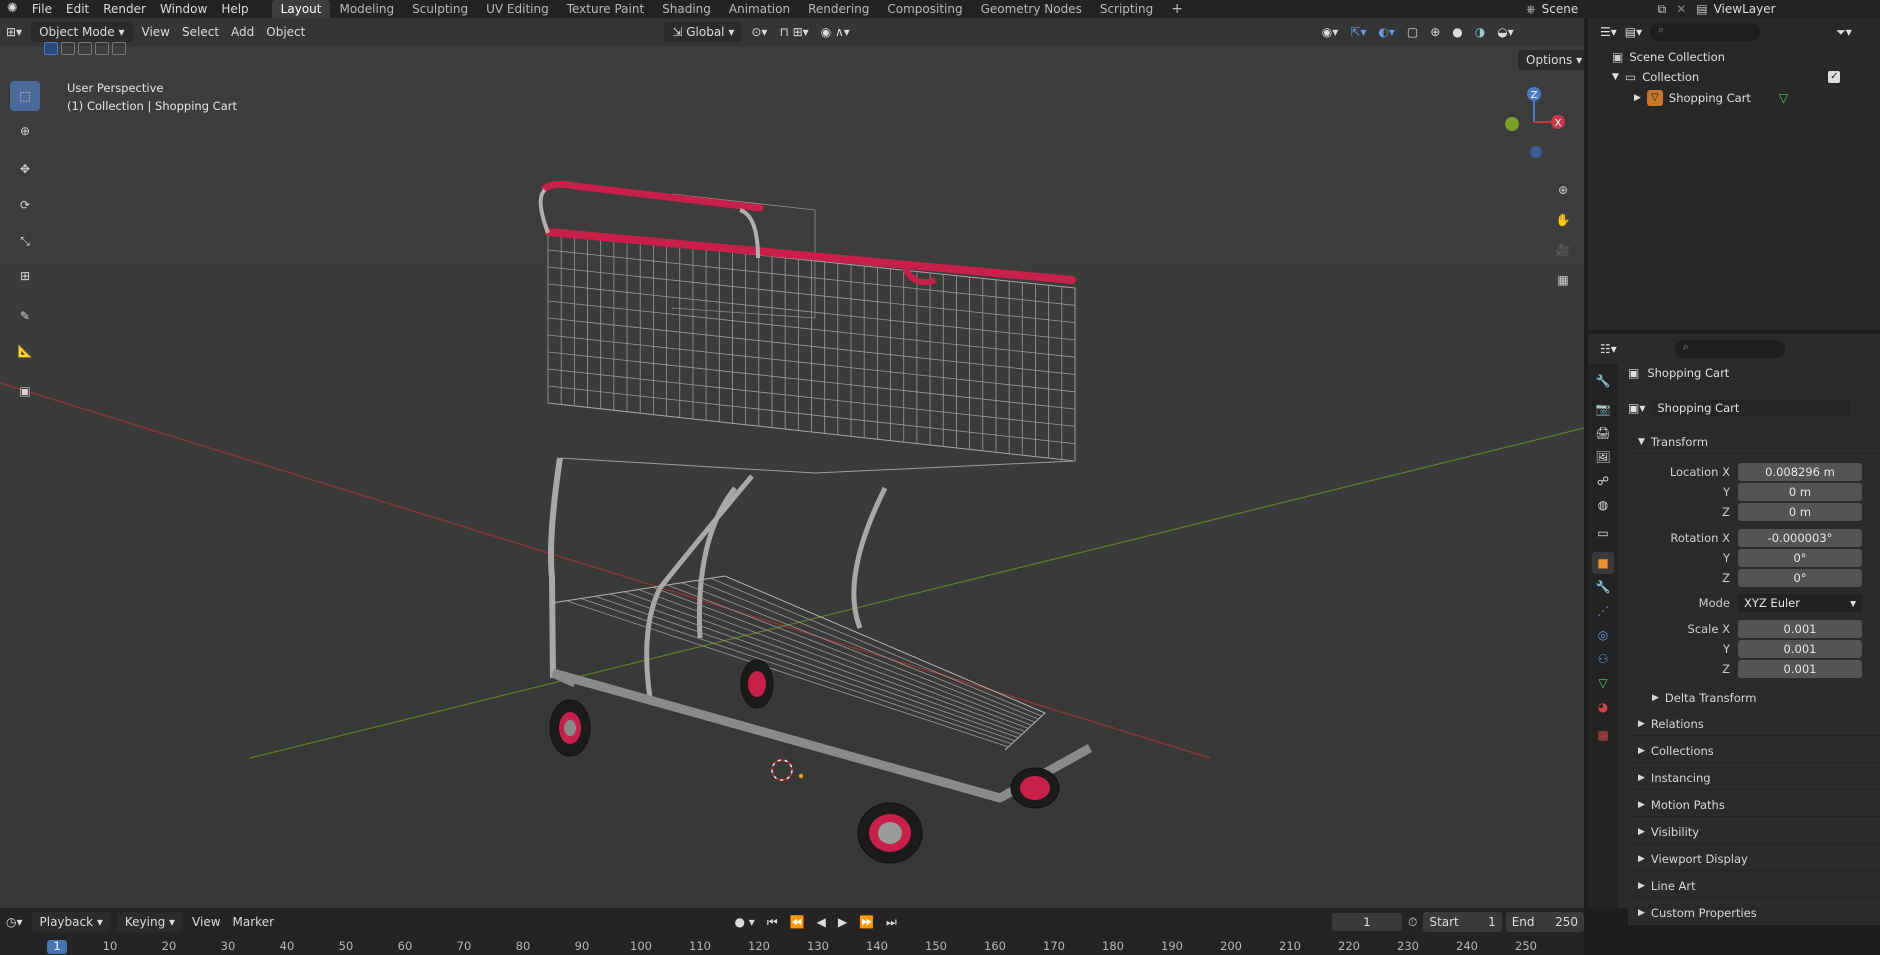 This screenshot has width=1880, height=955. I want to click on overlay-toggle-icon: ◐▾, so click(1386, 32).